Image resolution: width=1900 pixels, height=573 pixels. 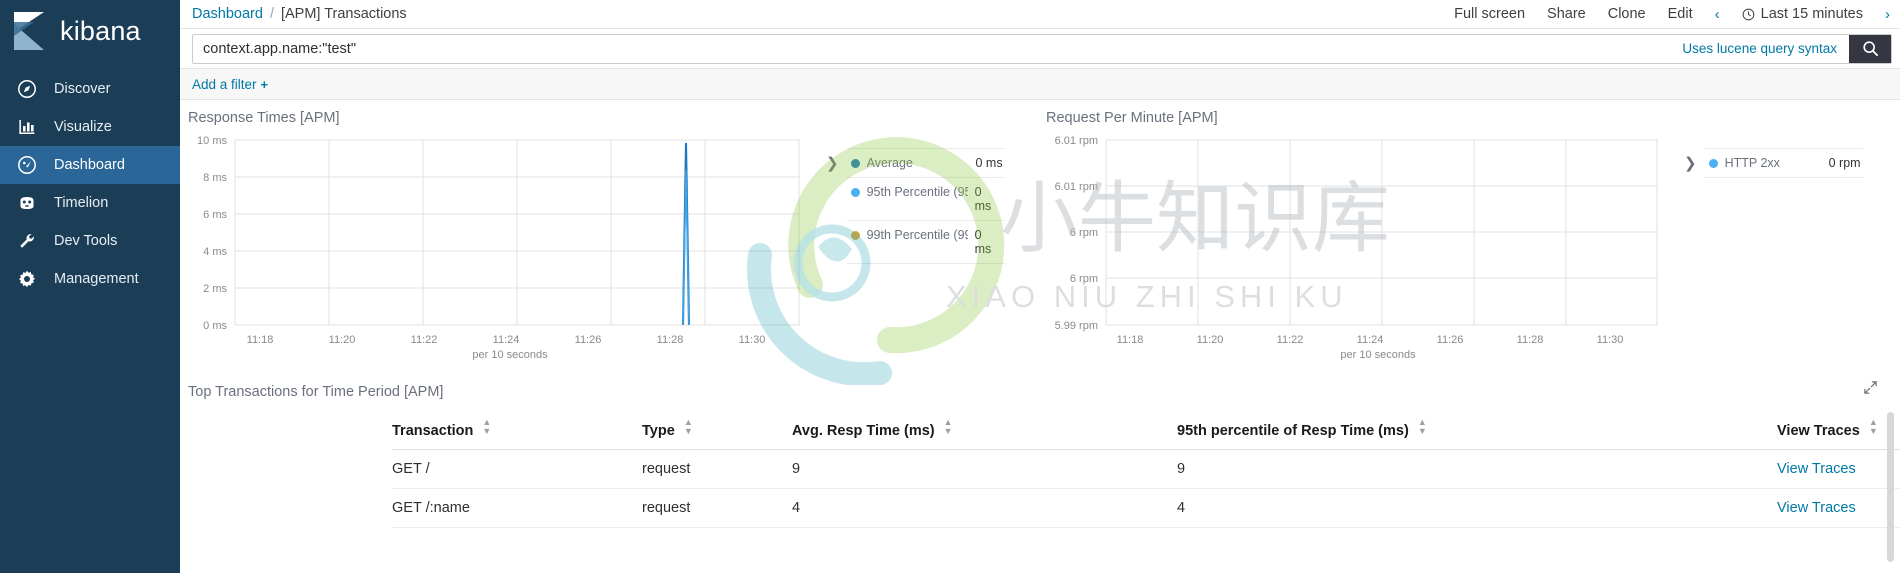 What do you see at coordinates (1890, 487) in the screenshot?
I see `table-scrollbar` at bounding box center [1890, 487].